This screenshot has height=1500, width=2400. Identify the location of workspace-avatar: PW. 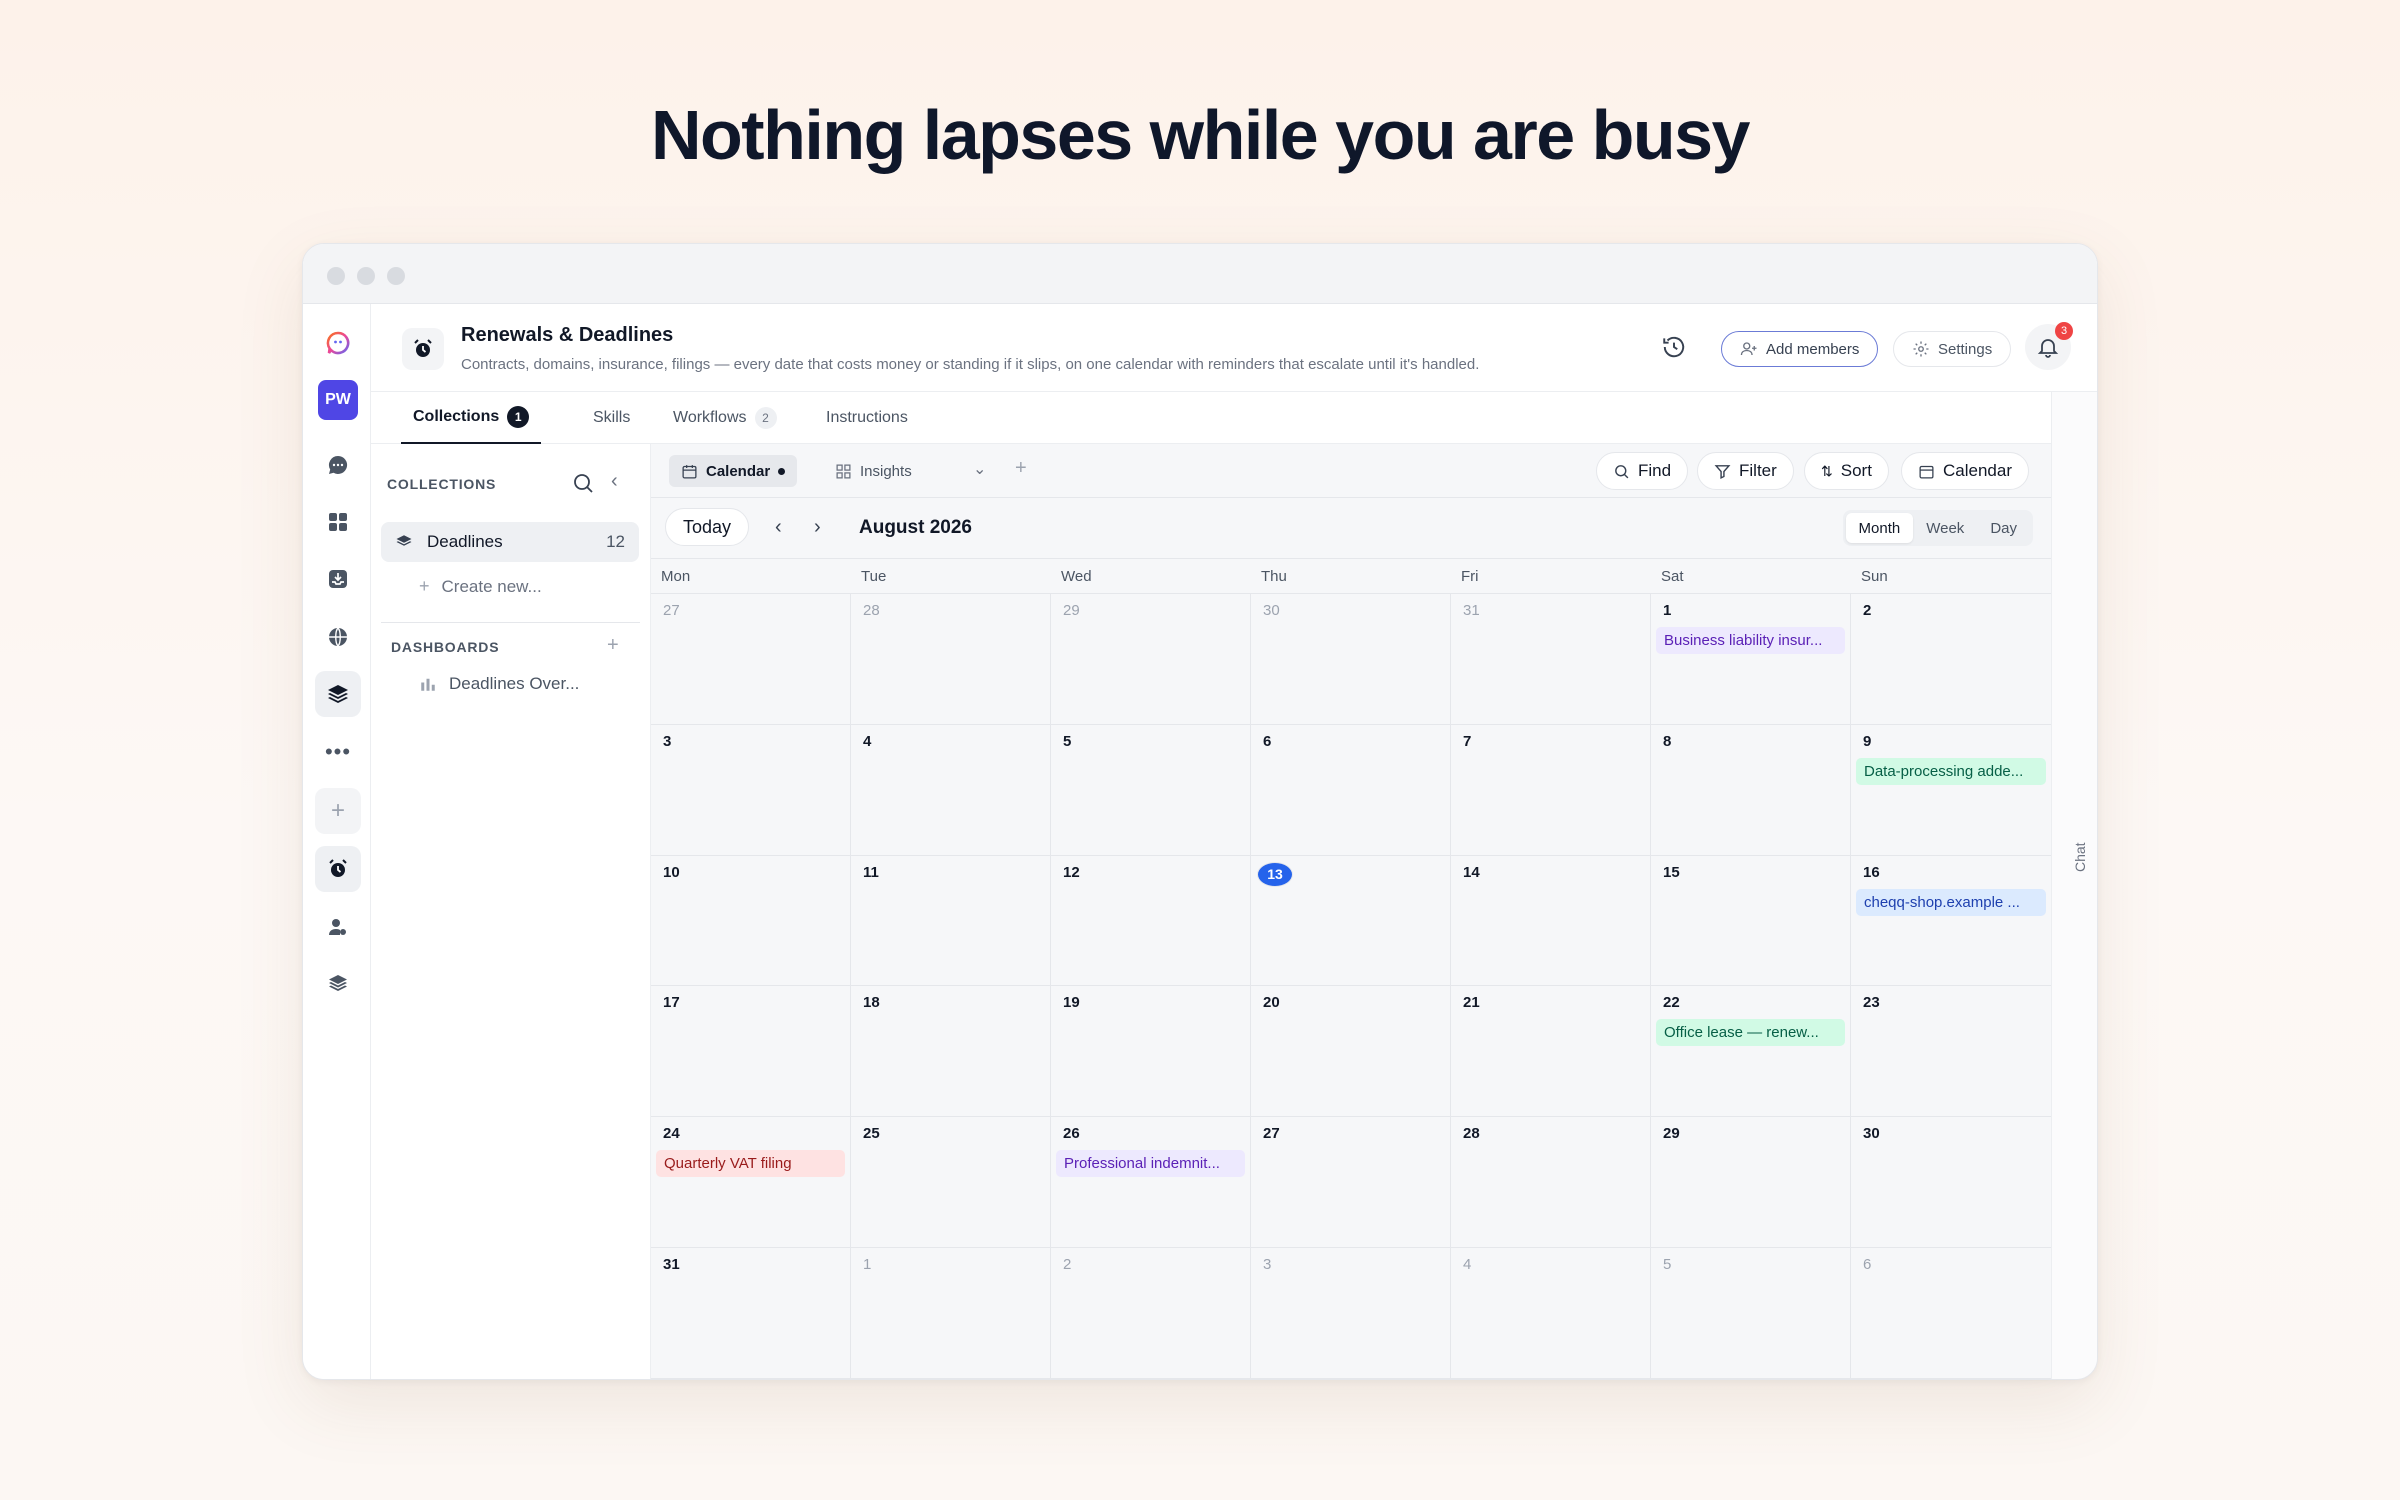
(338, 400).